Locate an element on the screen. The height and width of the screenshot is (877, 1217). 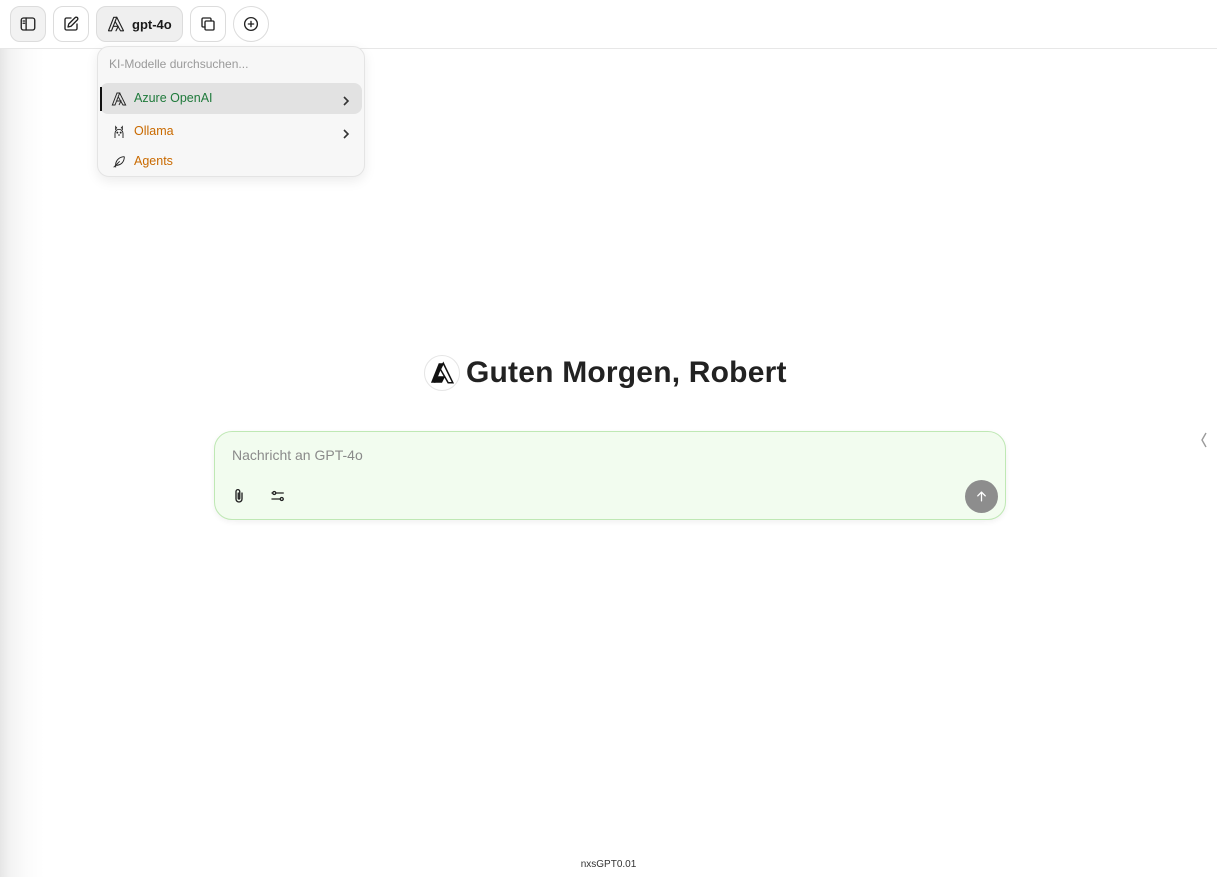
menu-item-azure-openai: Azure OpenAI is located at coordinates (231, 98).